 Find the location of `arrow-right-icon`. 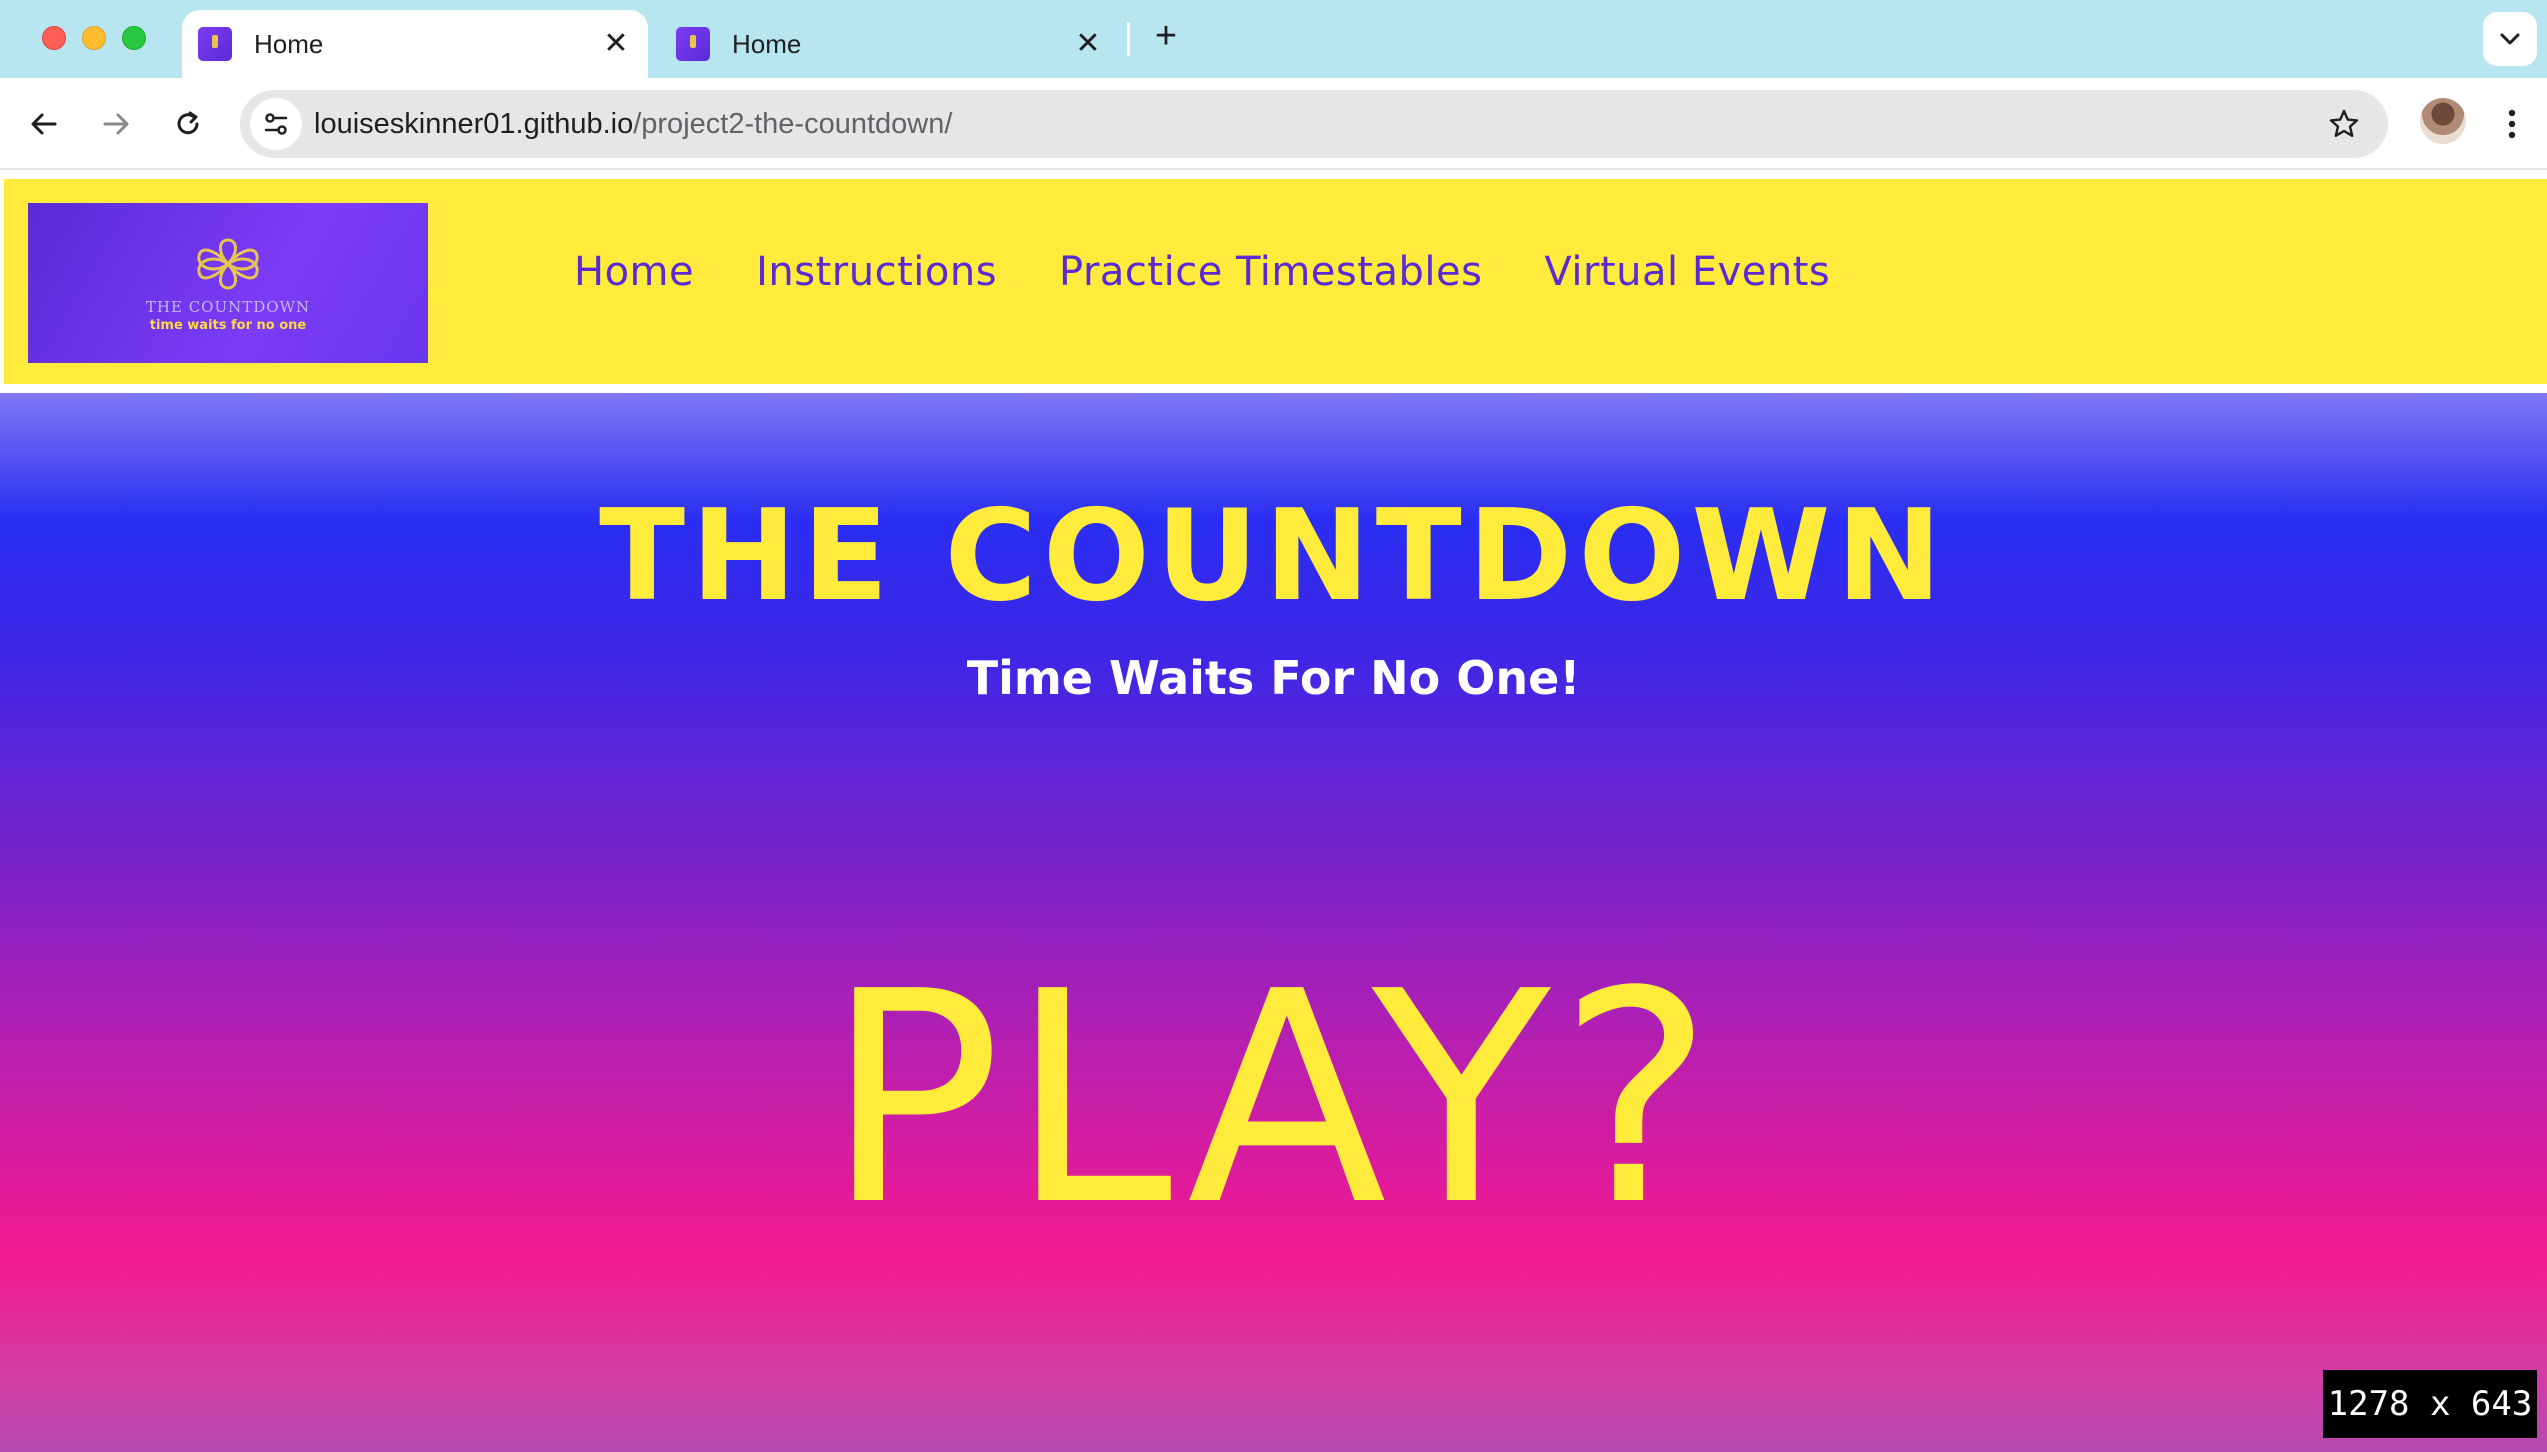

arrow-right-icon is located at coordinates (116, 124).